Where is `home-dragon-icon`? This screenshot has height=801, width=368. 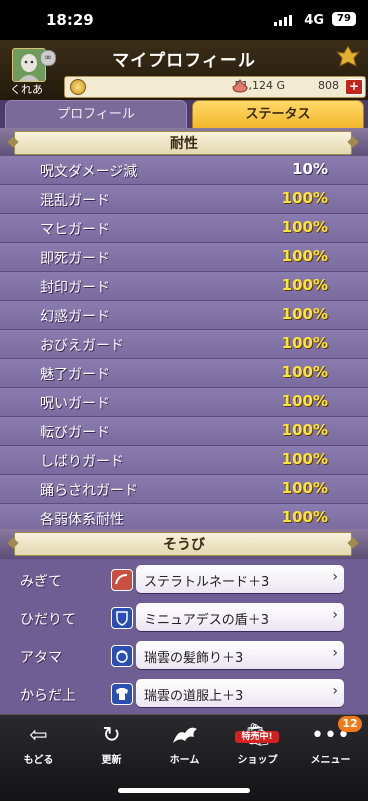 home-dragon-icon is located at coordinates (185, 735).